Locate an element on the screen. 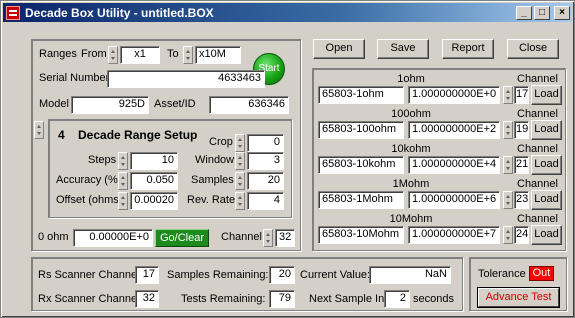 The width and height of the screenshot is (575, 318). asset-id-label: Asset/ID is located at coordinates (175, 104).